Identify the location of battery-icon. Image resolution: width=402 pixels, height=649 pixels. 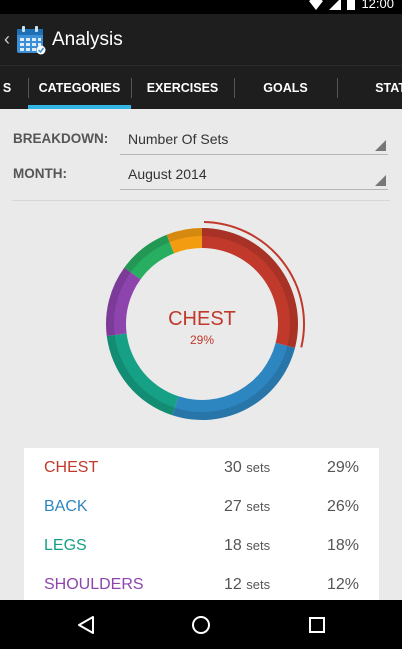
(351, 5).